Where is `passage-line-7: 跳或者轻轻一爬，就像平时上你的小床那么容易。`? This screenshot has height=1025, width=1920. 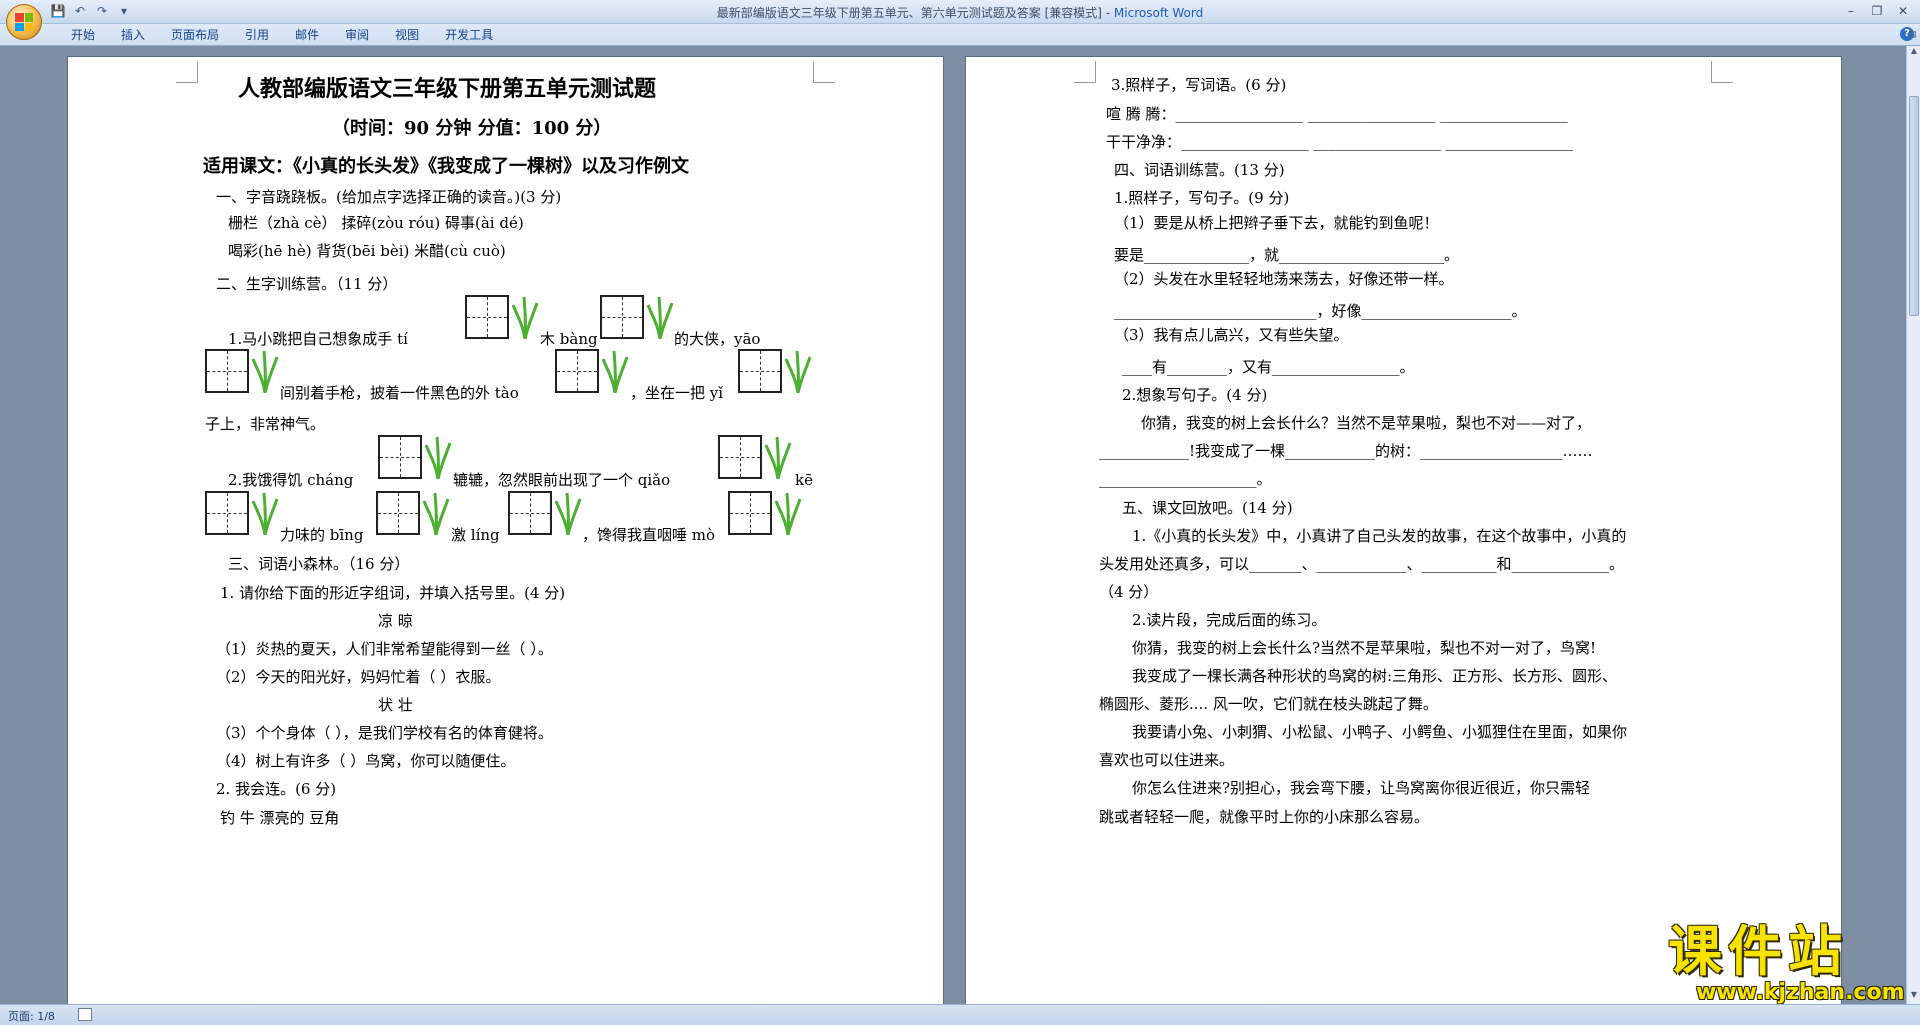 passage-line-7: 跳或者轻轻一爬，就像平时上你的小床那么容易。 is located at coordinates (1264, 817).